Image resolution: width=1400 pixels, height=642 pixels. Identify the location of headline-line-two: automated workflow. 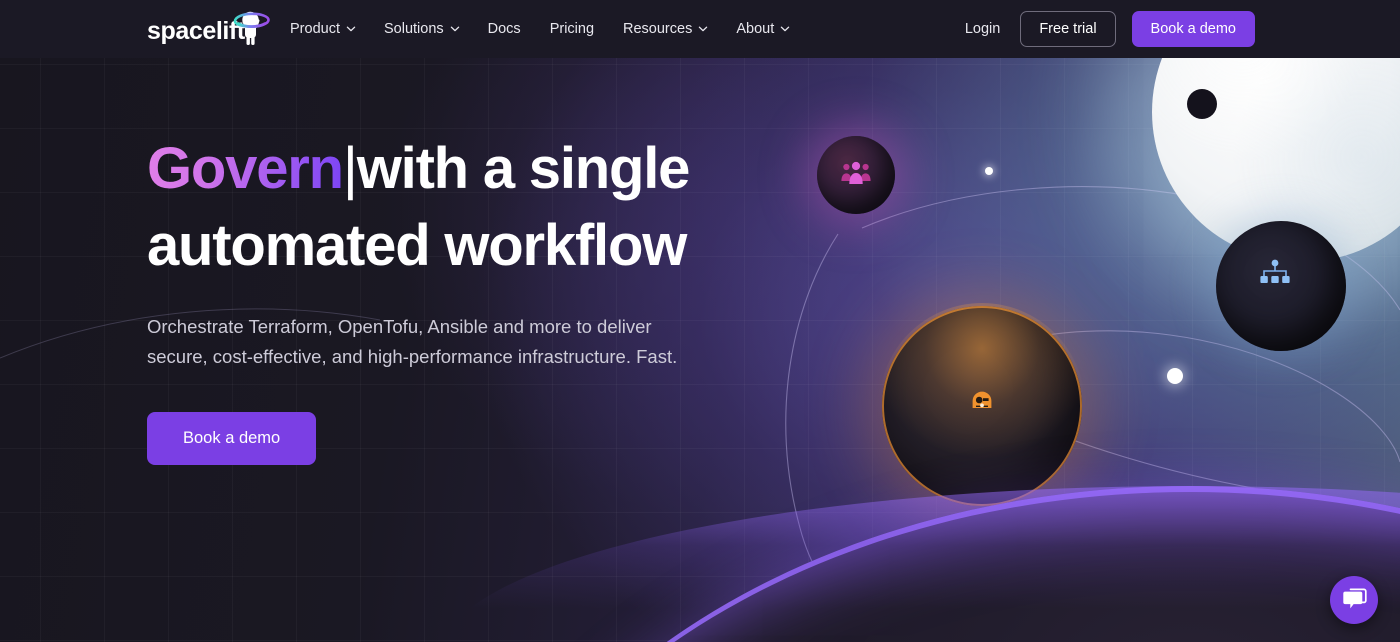
(417, 246).